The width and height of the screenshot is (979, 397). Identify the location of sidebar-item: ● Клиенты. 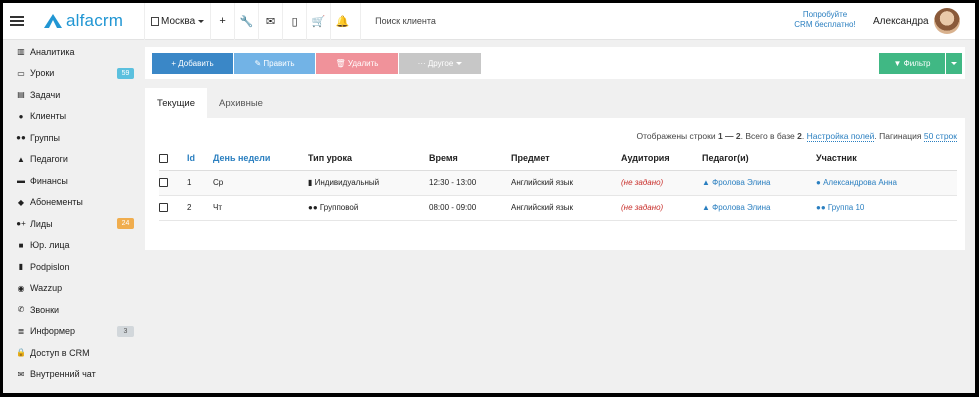
(73, 117).